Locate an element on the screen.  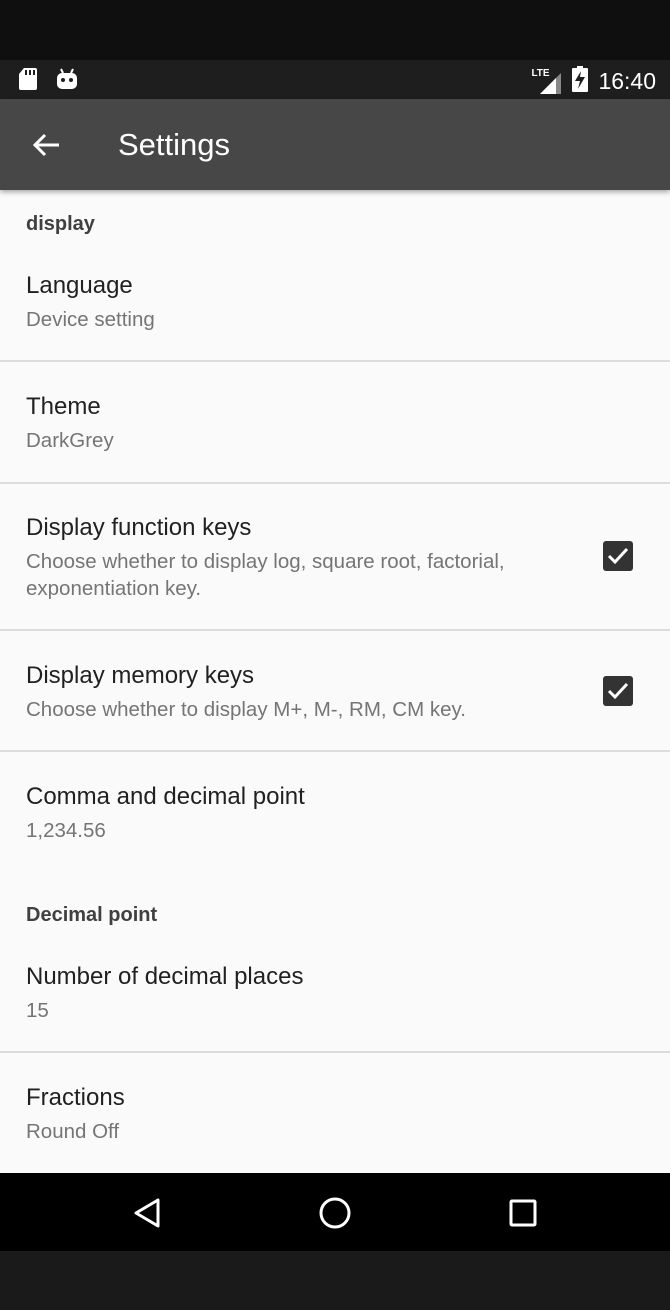
memory-keys-checkbox is located at coordinates (618, 691).